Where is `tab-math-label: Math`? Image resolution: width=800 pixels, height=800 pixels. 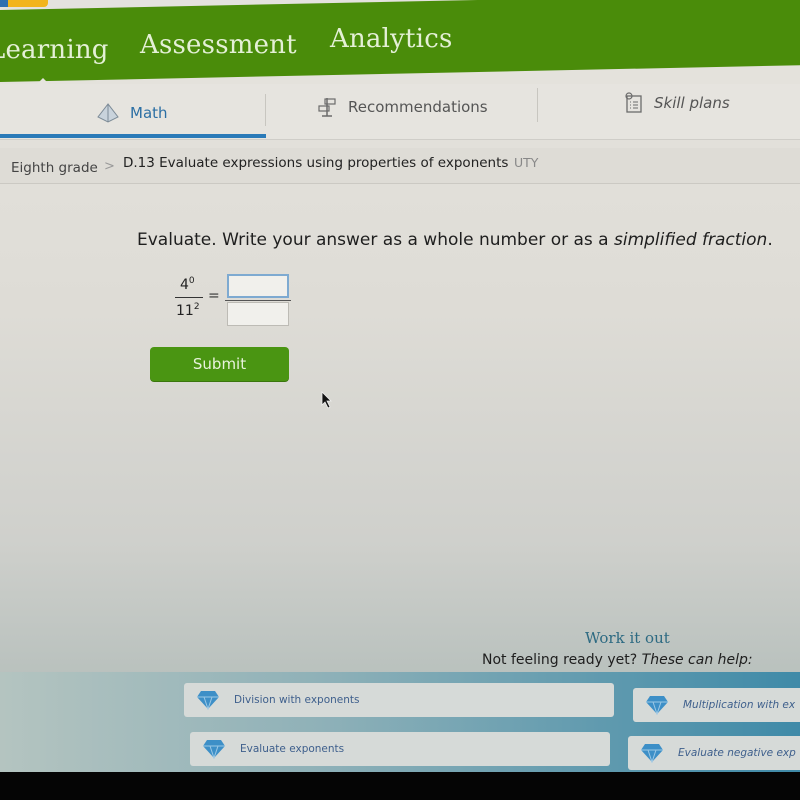 tab-math-label: Math is located at coordinates (149, 113).